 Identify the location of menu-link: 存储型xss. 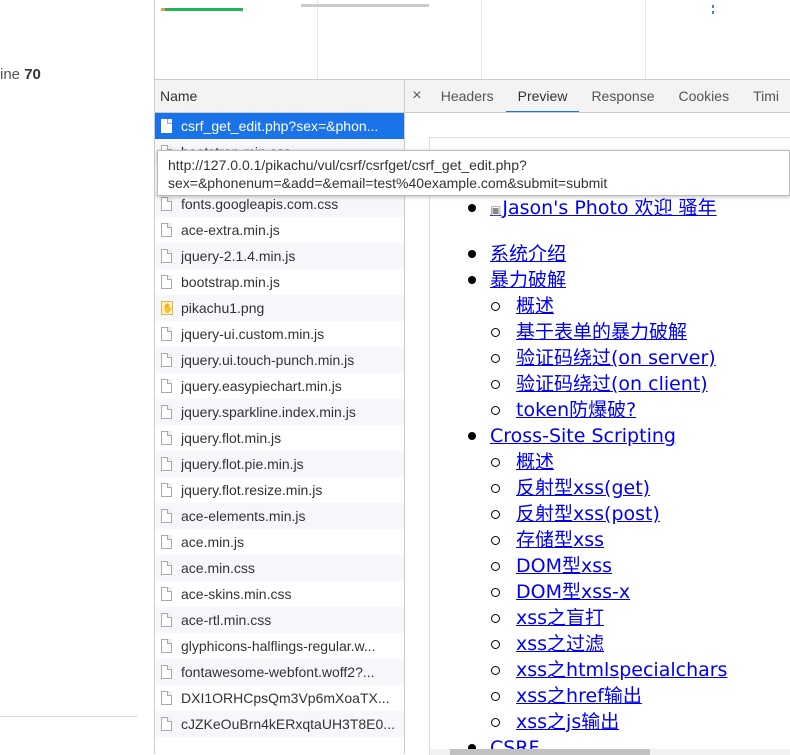
(560, 540).